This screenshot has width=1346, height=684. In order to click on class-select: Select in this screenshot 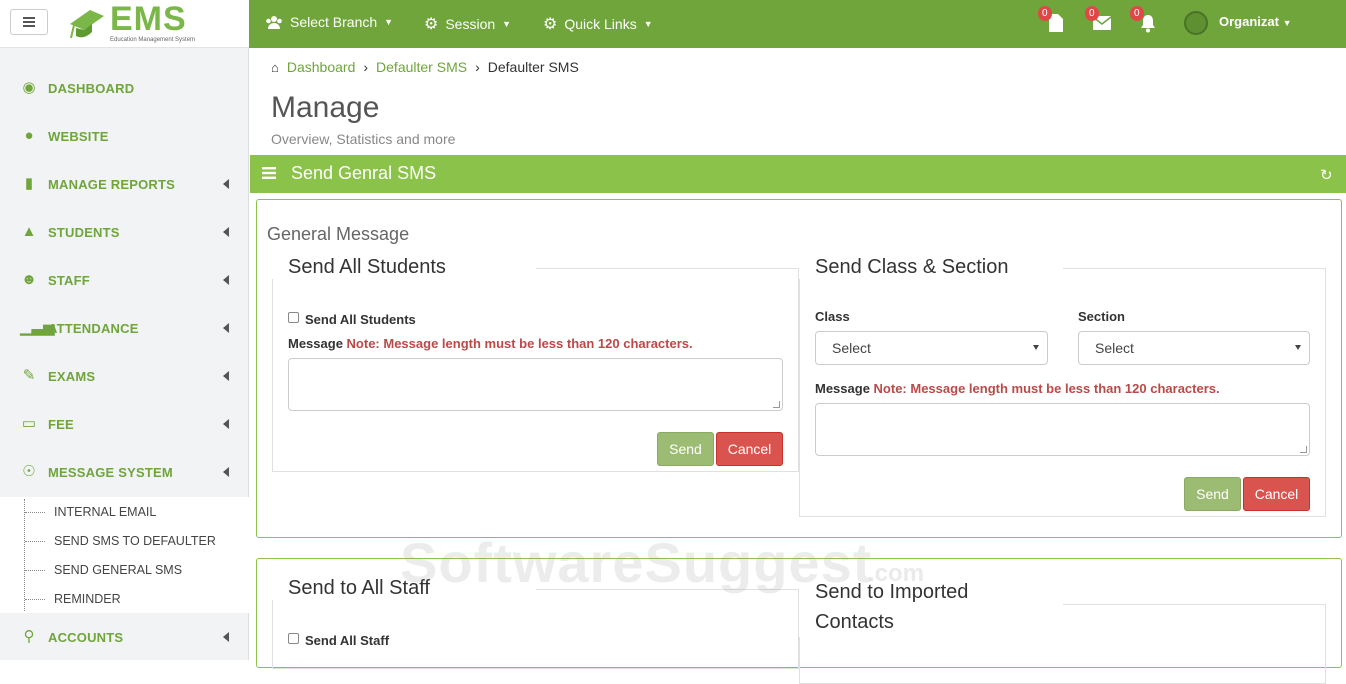, I will do `click(931, 348)`.